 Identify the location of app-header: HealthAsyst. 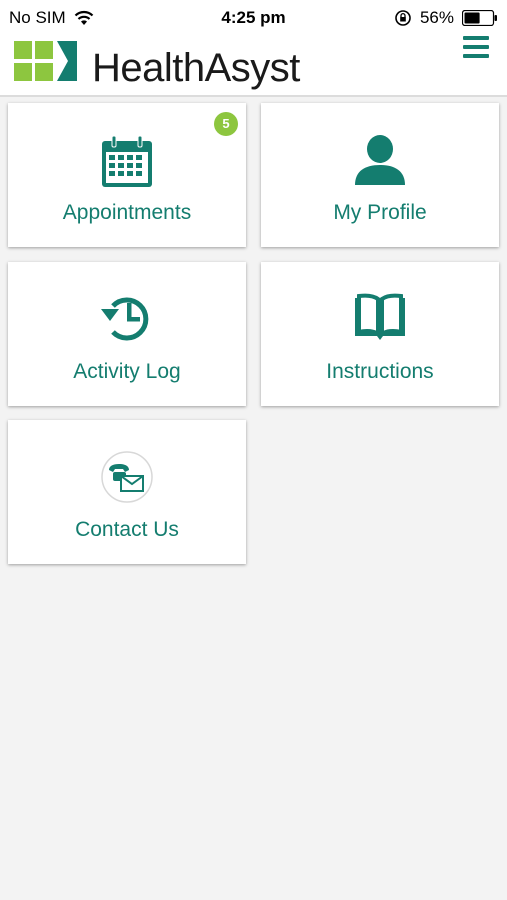
(253, 66).